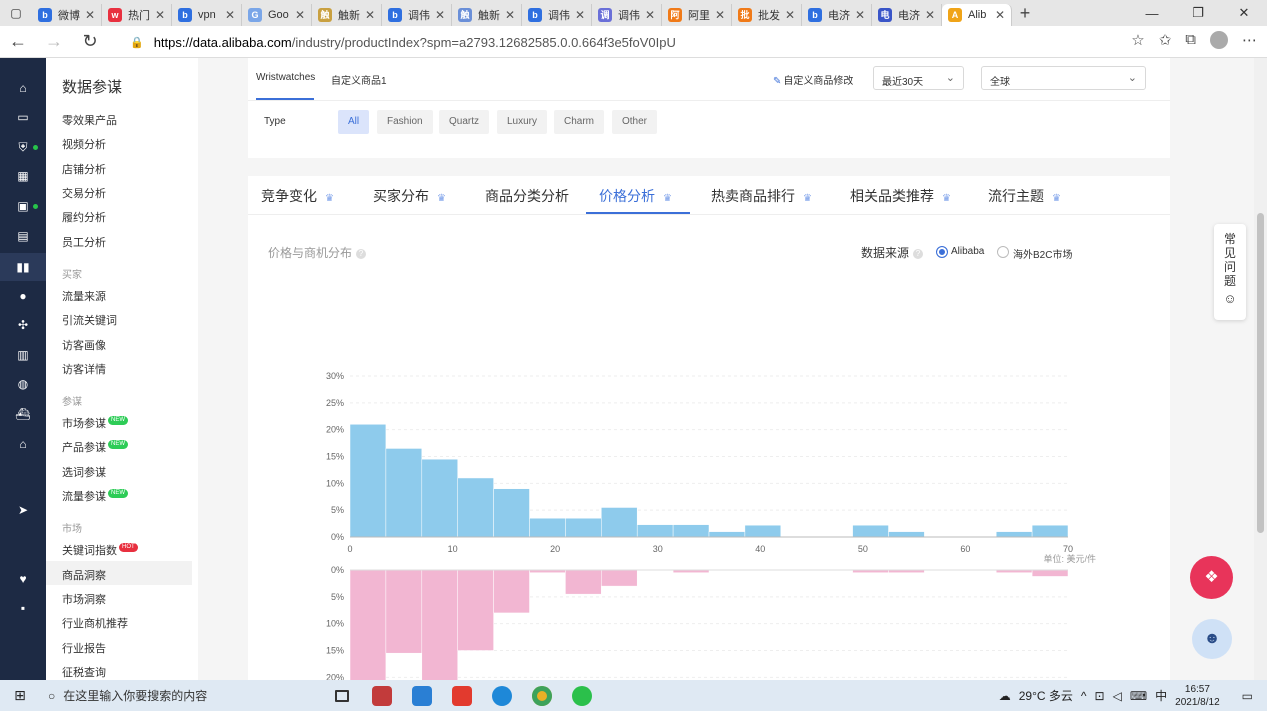 The width and height of the screenshot is (1267, 711). What do you see at coordinates (84, 144) in the screenshot?
I see `sidebar-item: 视频分析` at bounding box center [84, 144].